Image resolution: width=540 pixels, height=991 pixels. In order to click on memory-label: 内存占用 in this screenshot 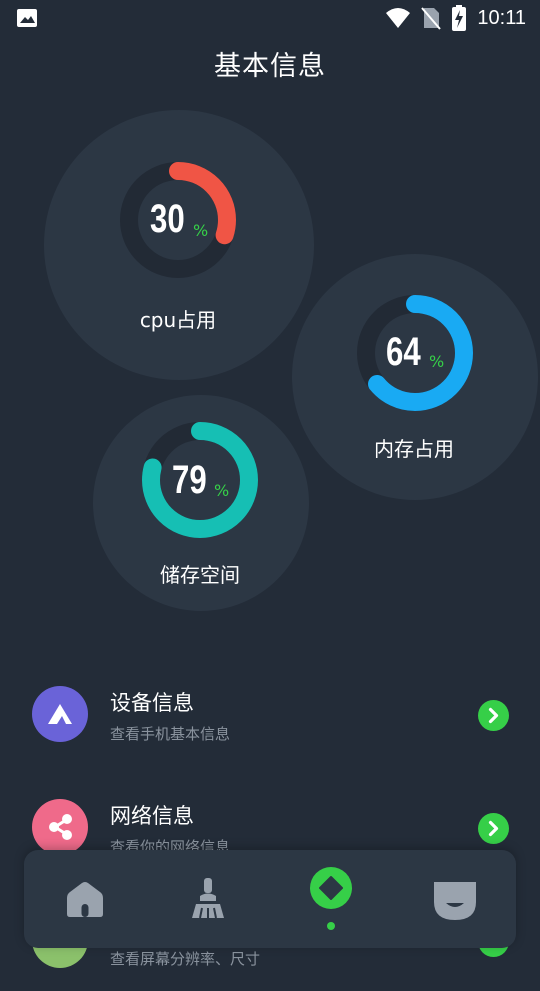, I will do `click(414, 449)`.